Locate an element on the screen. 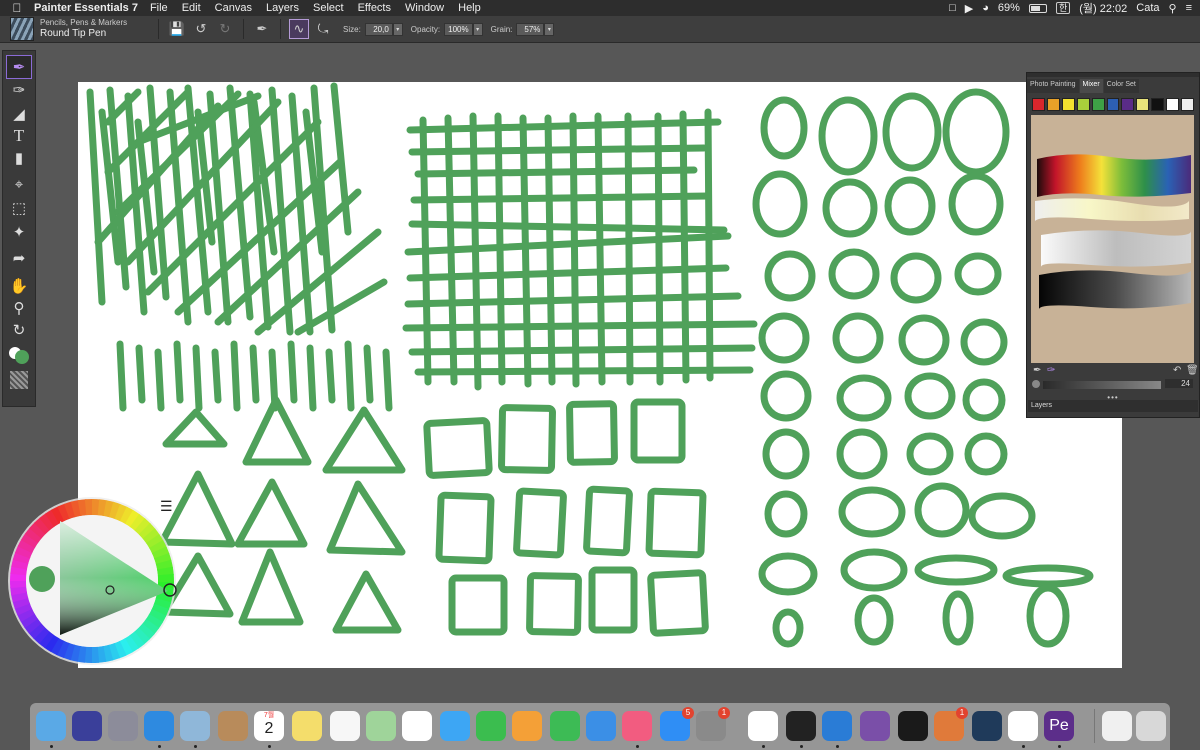 The image size is (1200, 750). bug-app-icon: 1 is located at coordinates (951, 724).